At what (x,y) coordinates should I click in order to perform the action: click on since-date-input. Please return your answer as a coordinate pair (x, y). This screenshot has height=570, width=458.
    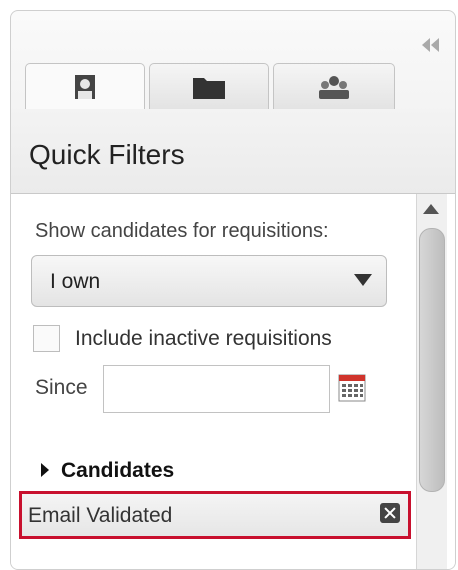
    Looking at the image, I should click on (216, 389).